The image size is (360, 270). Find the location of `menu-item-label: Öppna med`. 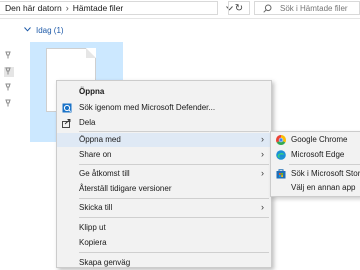

menu-item-label: Öppna med is located at coordinates (100, 139).